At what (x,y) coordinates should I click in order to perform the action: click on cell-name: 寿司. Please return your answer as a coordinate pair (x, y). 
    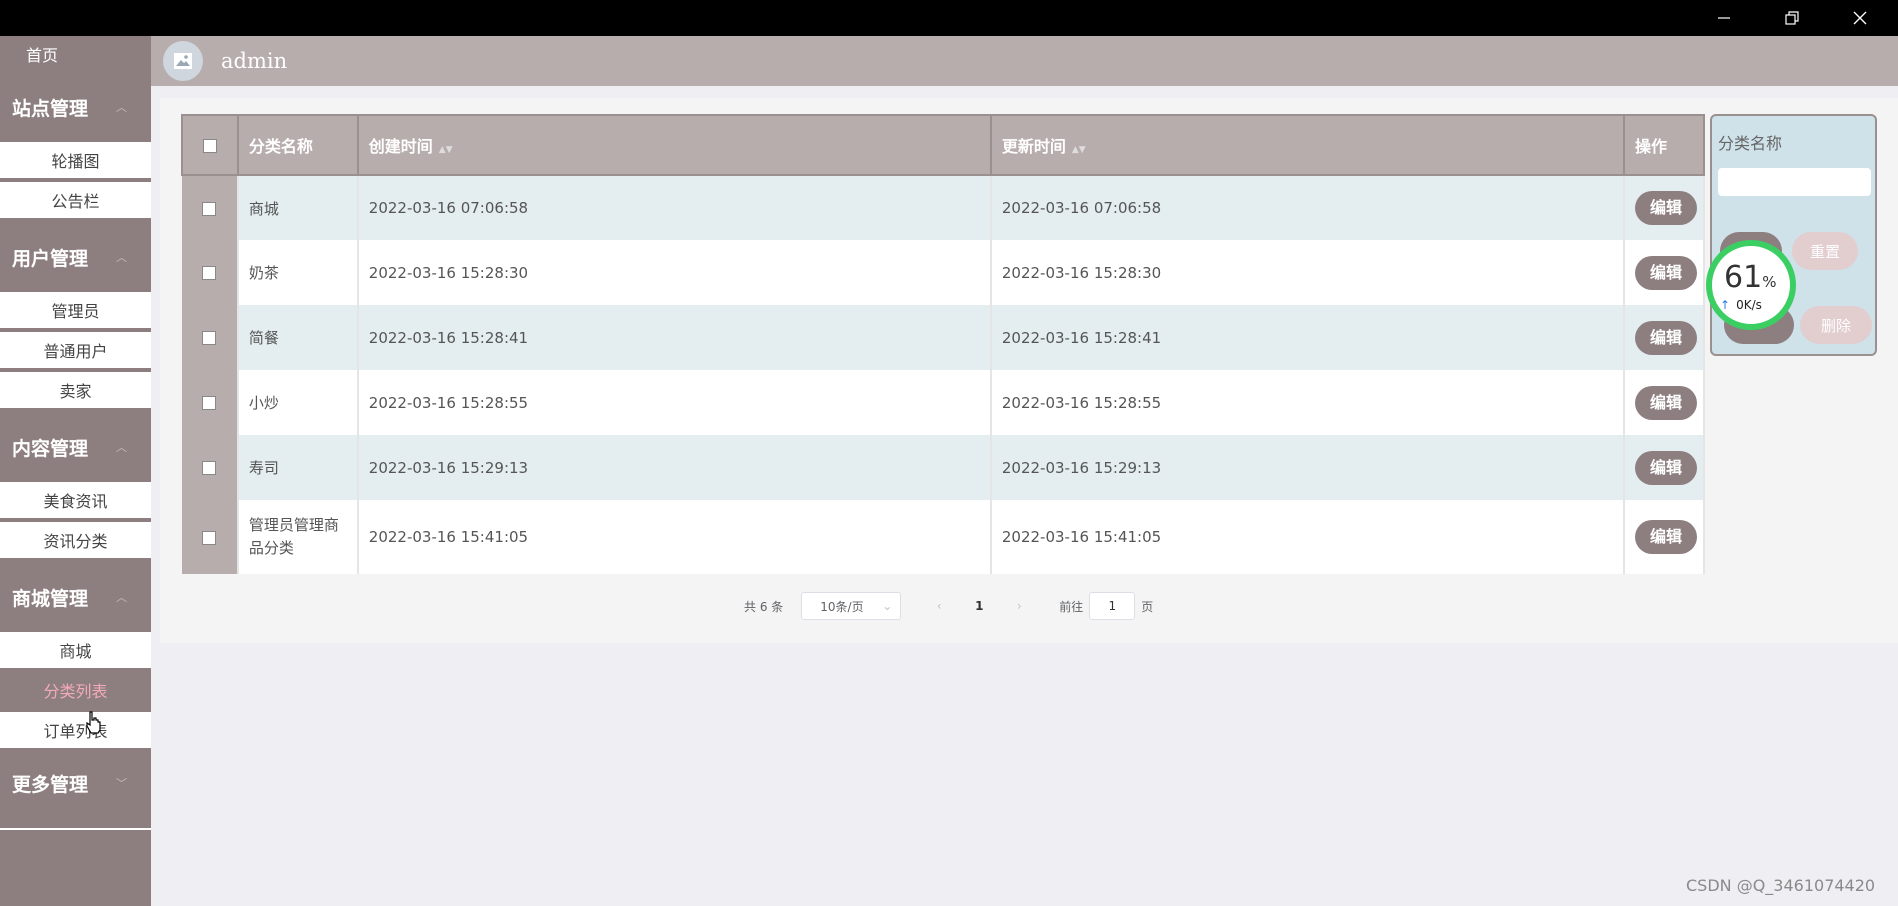
    Looking at the image, I should click on (297, 467).